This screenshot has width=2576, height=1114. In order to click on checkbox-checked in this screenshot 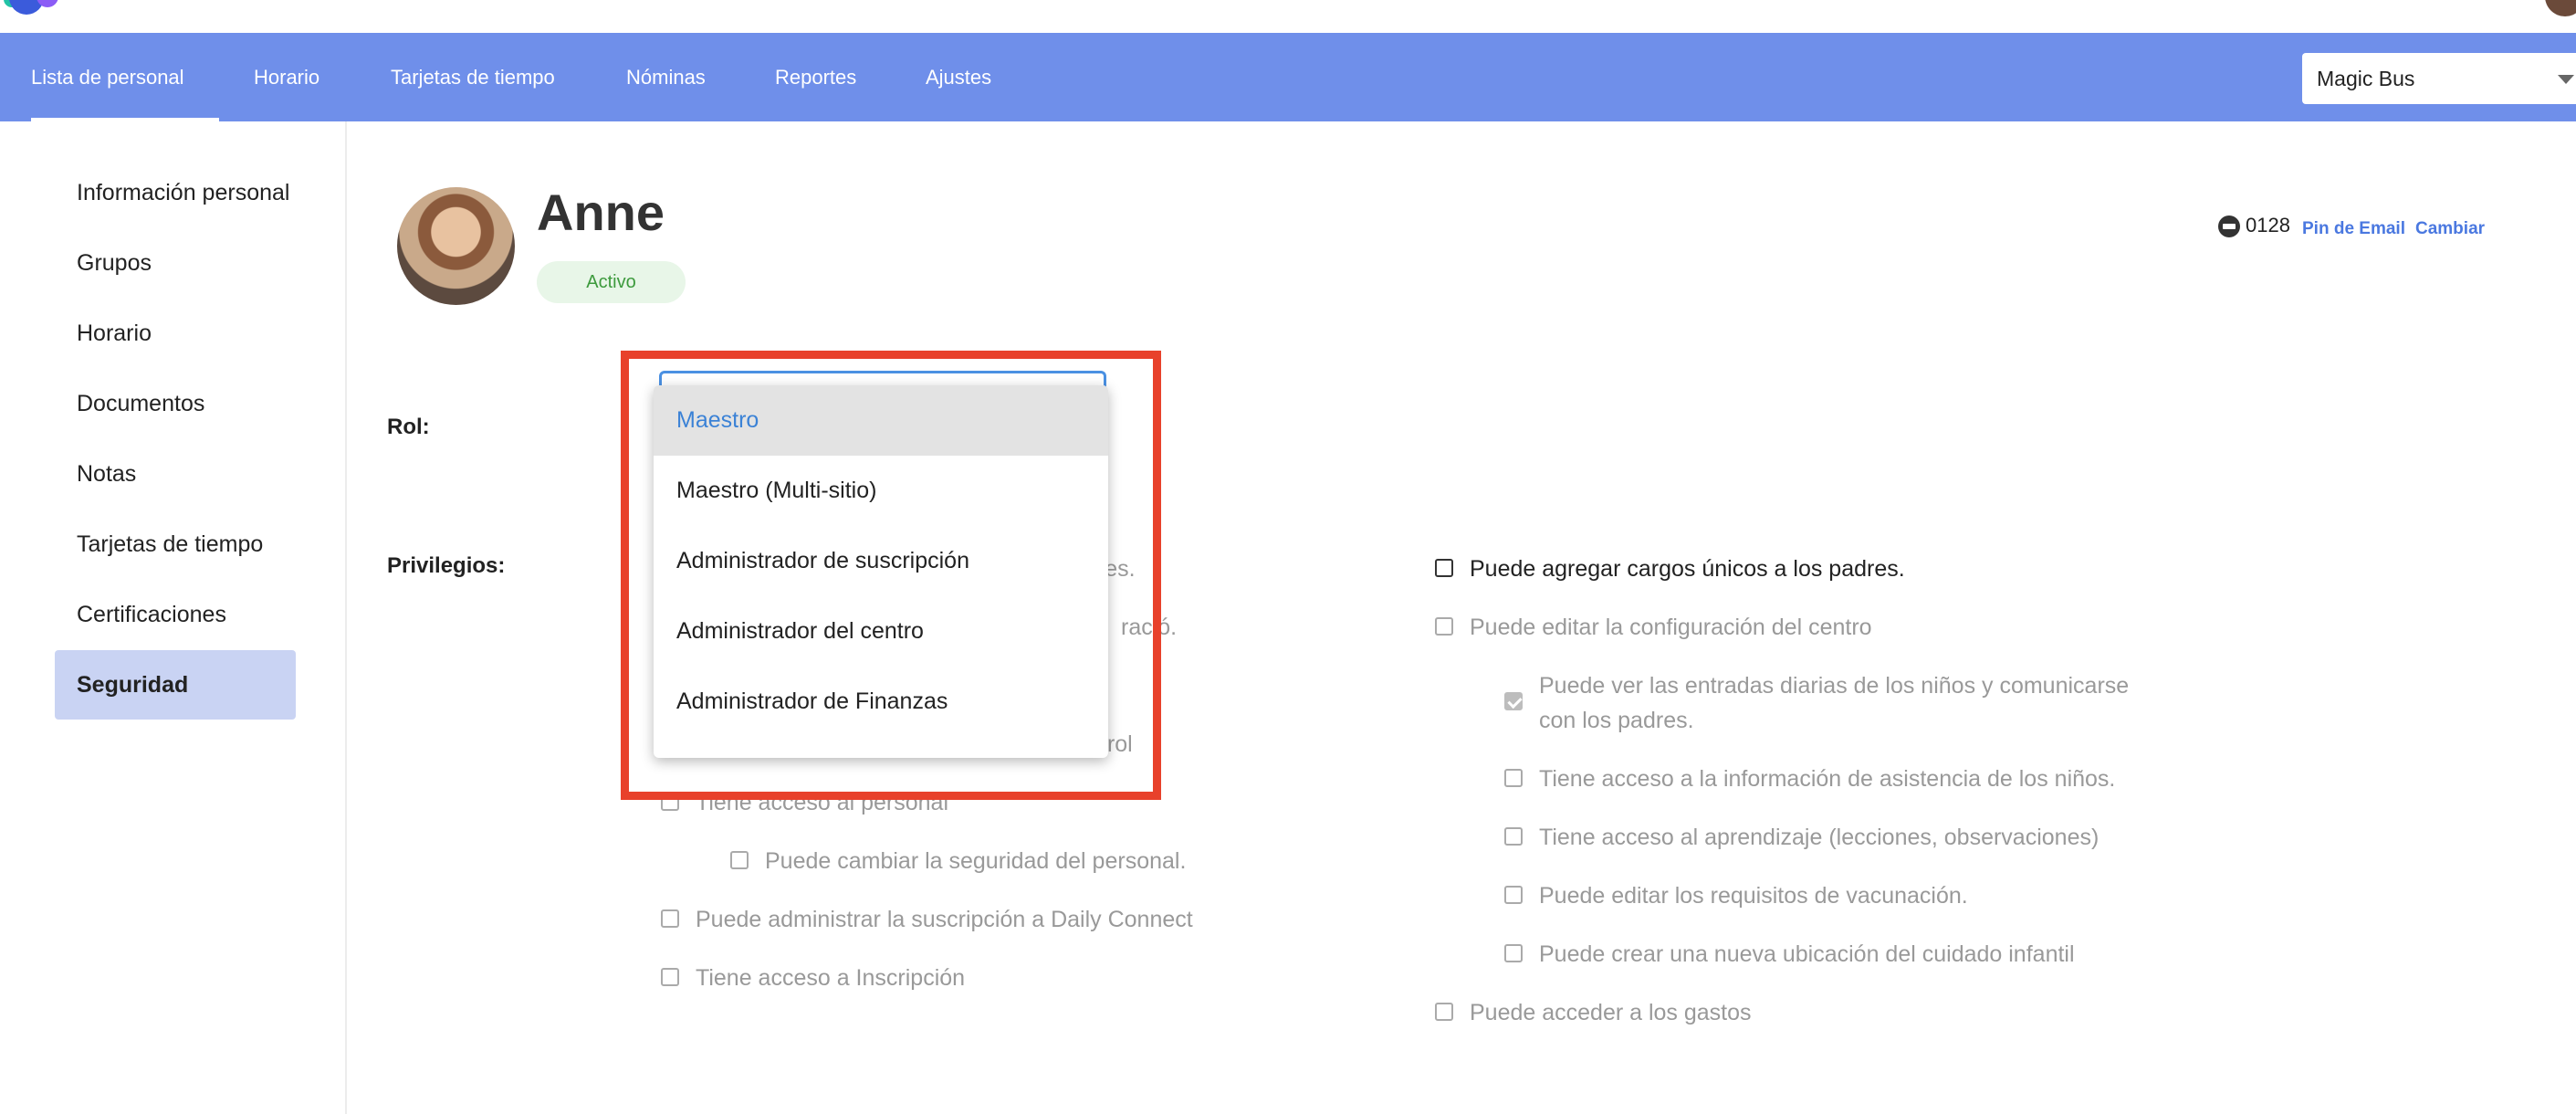, I will do `click(1514, 701)`.